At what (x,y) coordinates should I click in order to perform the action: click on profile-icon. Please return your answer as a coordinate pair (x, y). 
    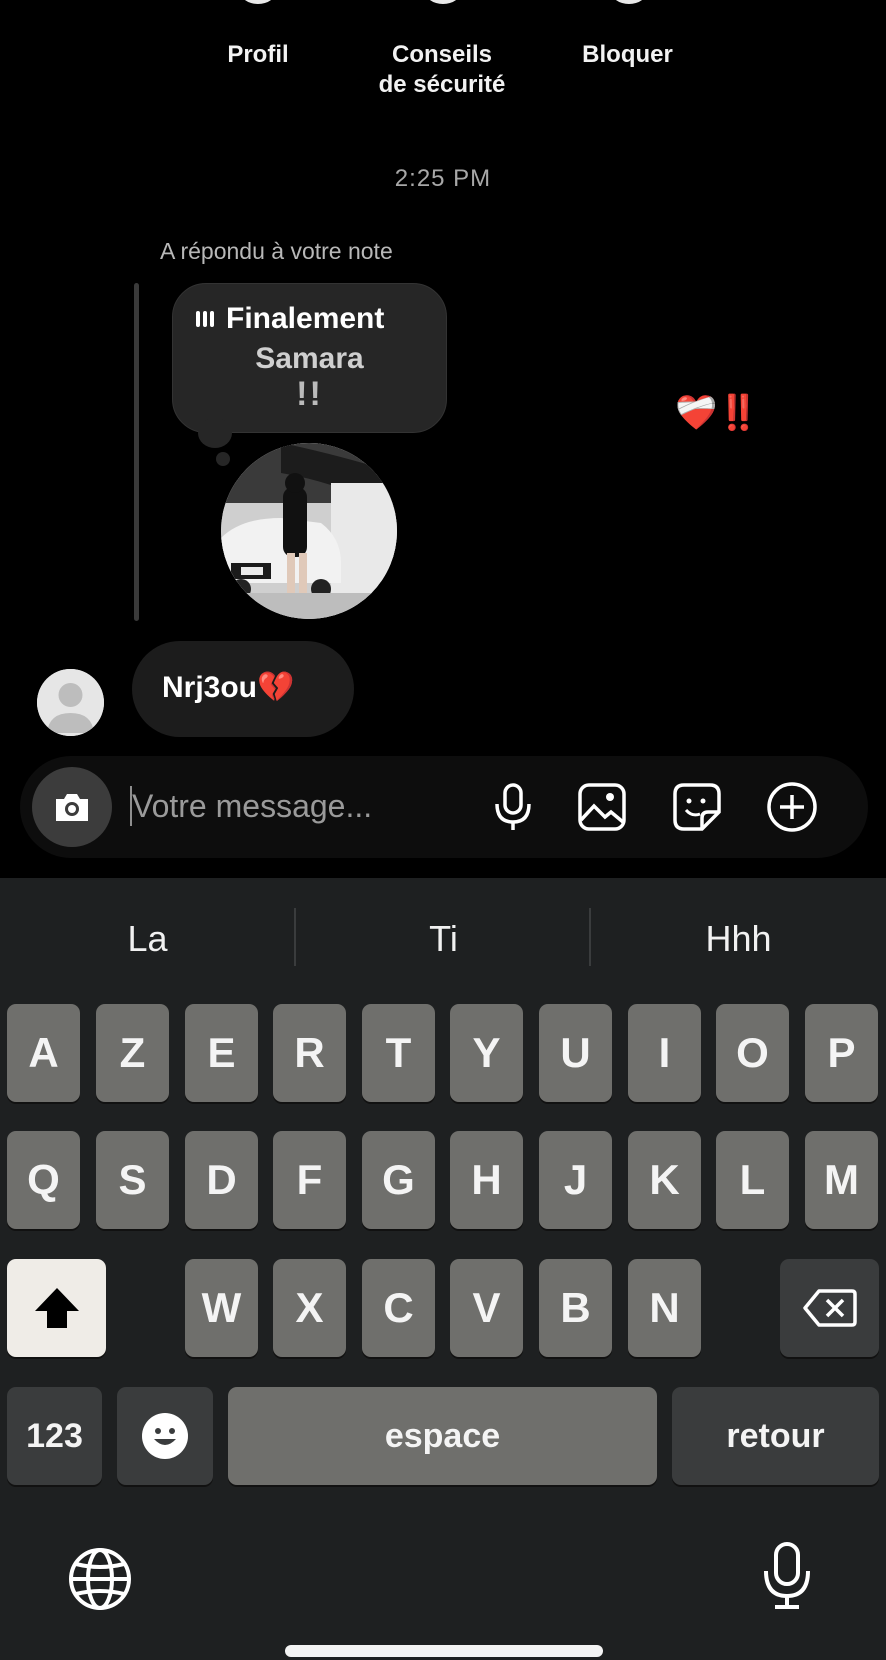
    Looking at the image, I should click on (258, 2).